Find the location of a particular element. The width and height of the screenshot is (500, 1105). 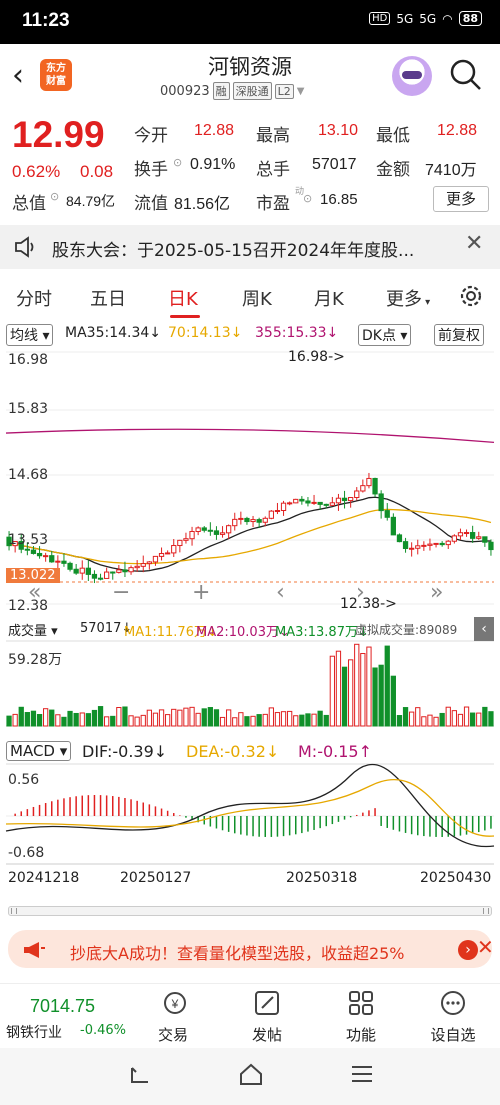

scroll-handle-right is located at coordinates (486, 911).